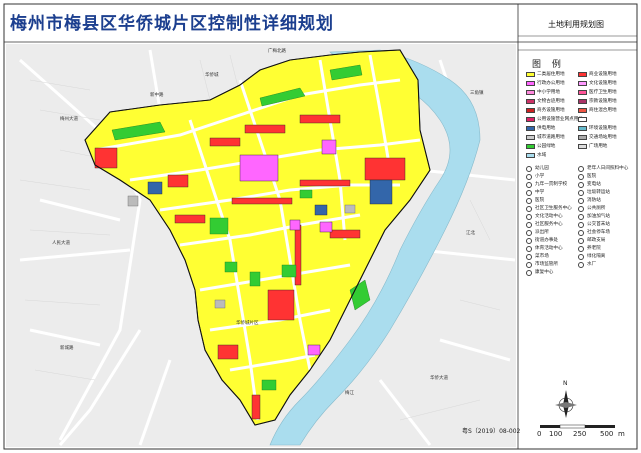 The image size is (641, 453). Describe the element at coordinates (594, 184) in the screenshot. I see `legend-label: 变电站` at that location.